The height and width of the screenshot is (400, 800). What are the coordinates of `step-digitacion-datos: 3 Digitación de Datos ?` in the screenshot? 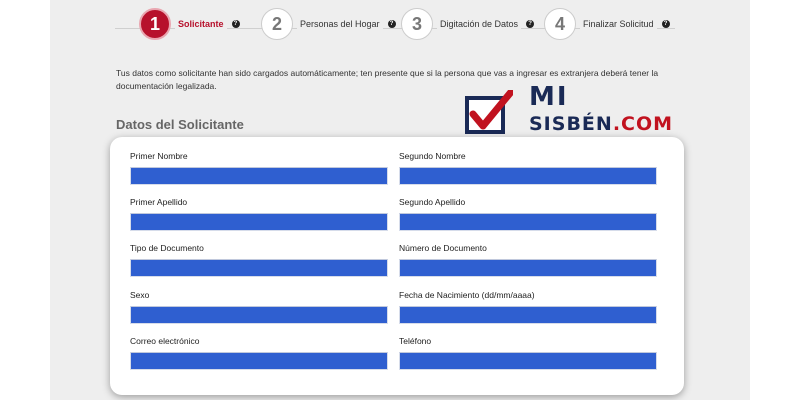 It's located at (468, 24).